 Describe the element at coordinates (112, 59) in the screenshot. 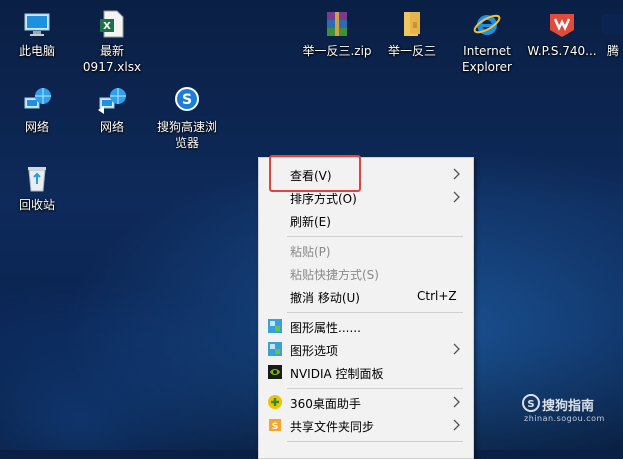

I see `desktop-icon-label: 最新 0917.xlsx` at that location.